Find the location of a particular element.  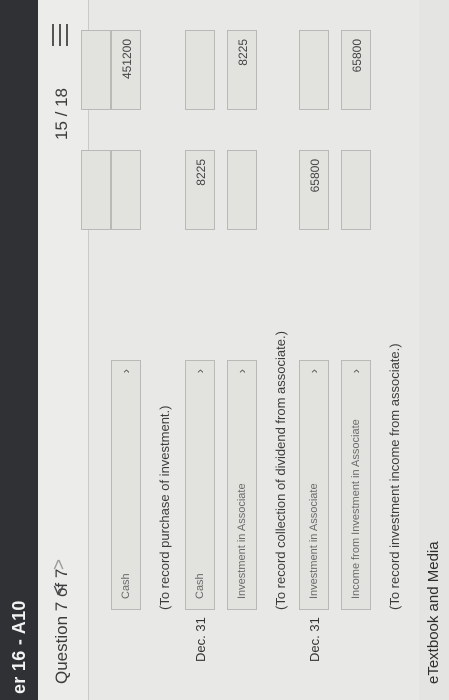

debit-value: 8225 is located at coordinates (201, 172).